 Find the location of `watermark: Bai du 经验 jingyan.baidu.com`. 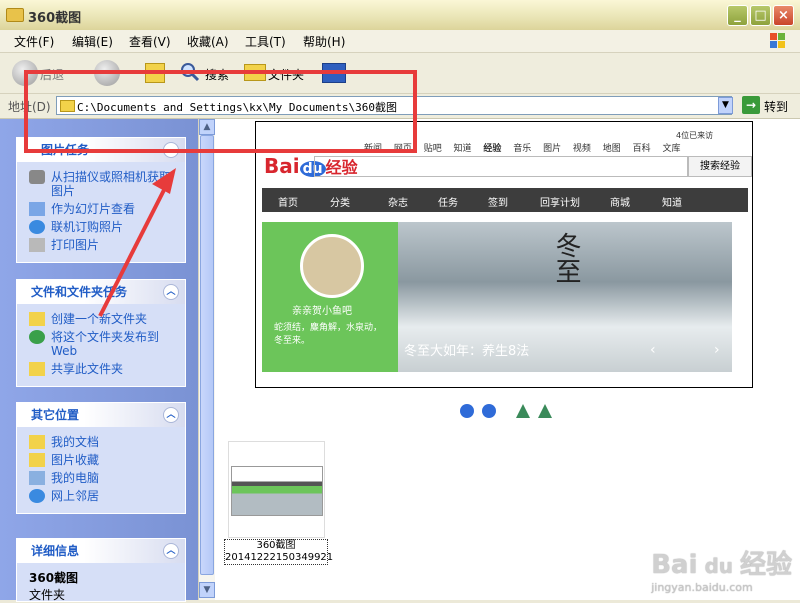

watermark: Bai du 经验 jingyan.baidu.com is located at coordinates (721, 569).